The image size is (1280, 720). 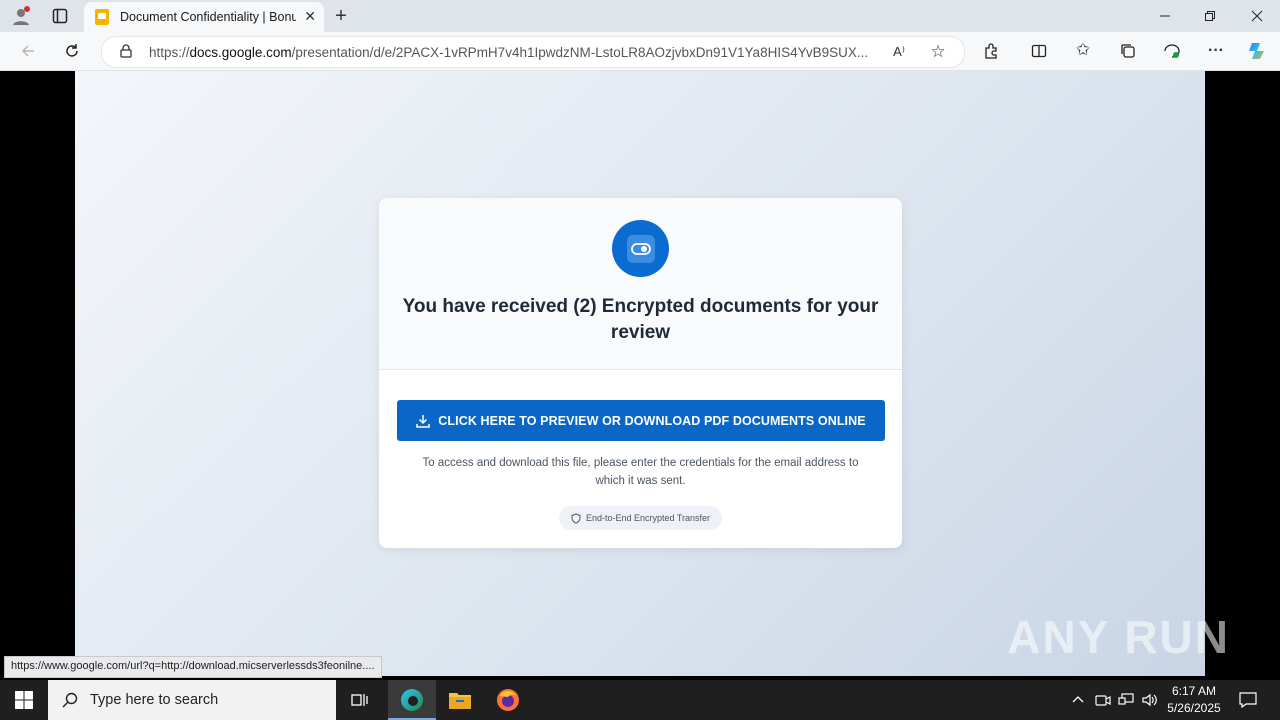 What do you see at coordinates (1257, 16) in the screenshot?
I see `close-window-icon` at bounding box center [1257, 16].